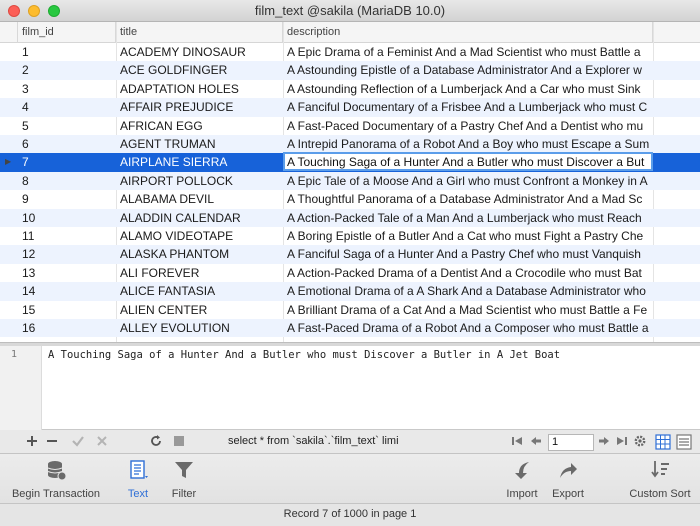  Describe the element at coordinates (66, 144) in the screenshot. I see `cell-film-id: 6` at that location.